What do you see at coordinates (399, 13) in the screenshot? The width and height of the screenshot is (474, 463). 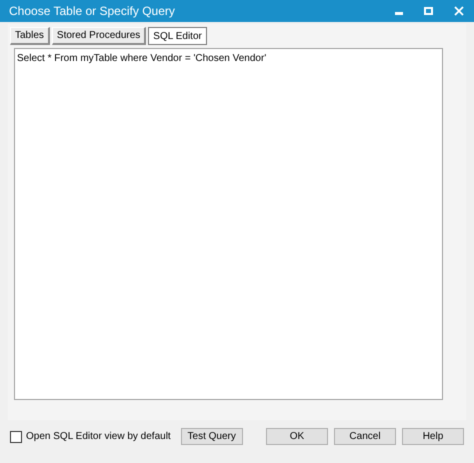 I see `minimize-icon` at bounding box center [399, 13].